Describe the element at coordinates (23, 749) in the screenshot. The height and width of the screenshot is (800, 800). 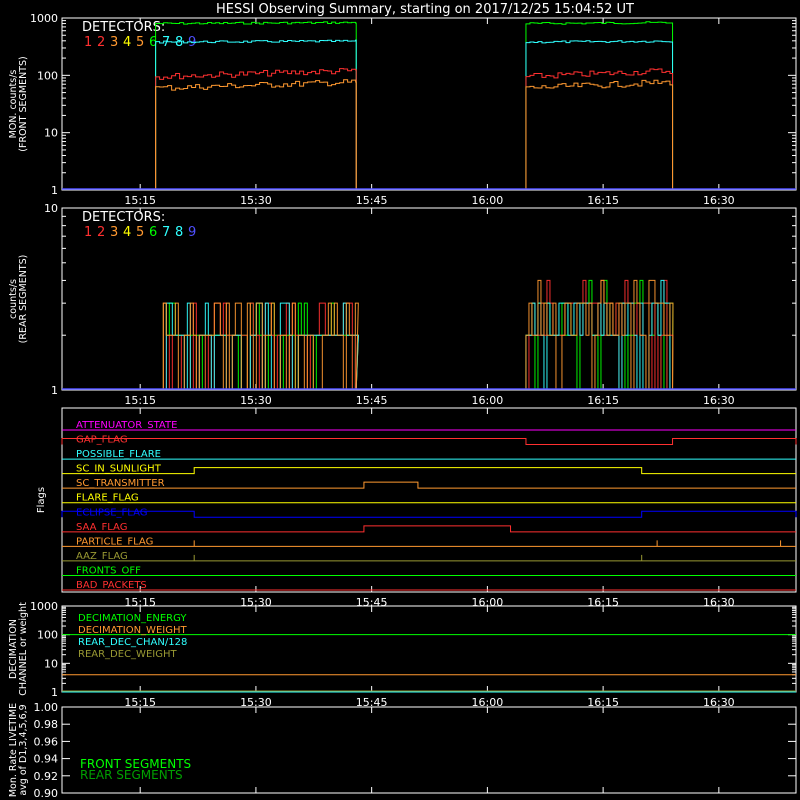
I see `y-axis-label: avg of D1,3,4,5,6,9` at that location.